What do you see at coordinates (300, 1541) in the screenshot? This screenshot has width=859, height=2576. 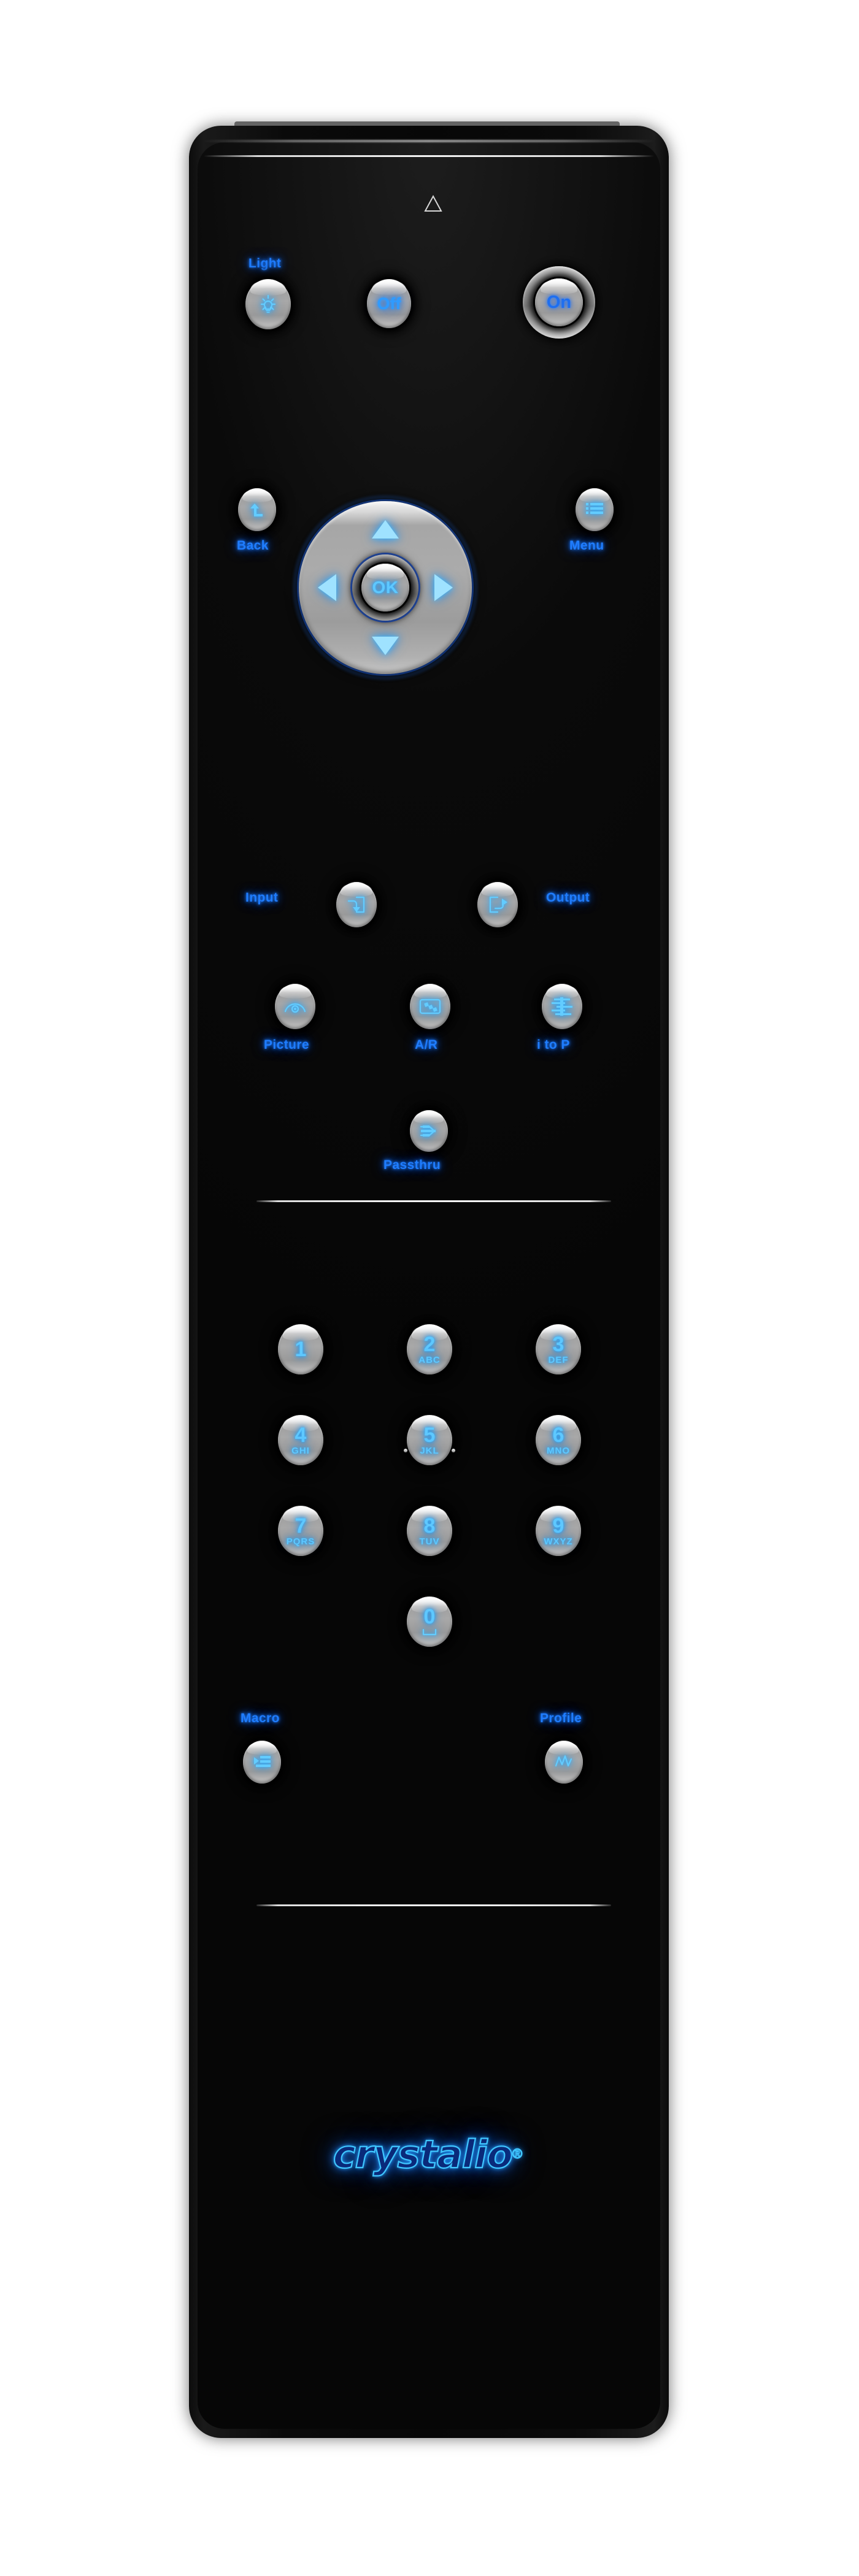 I see `key-7-letters: PQRS` at bounding box center [300, 1541].